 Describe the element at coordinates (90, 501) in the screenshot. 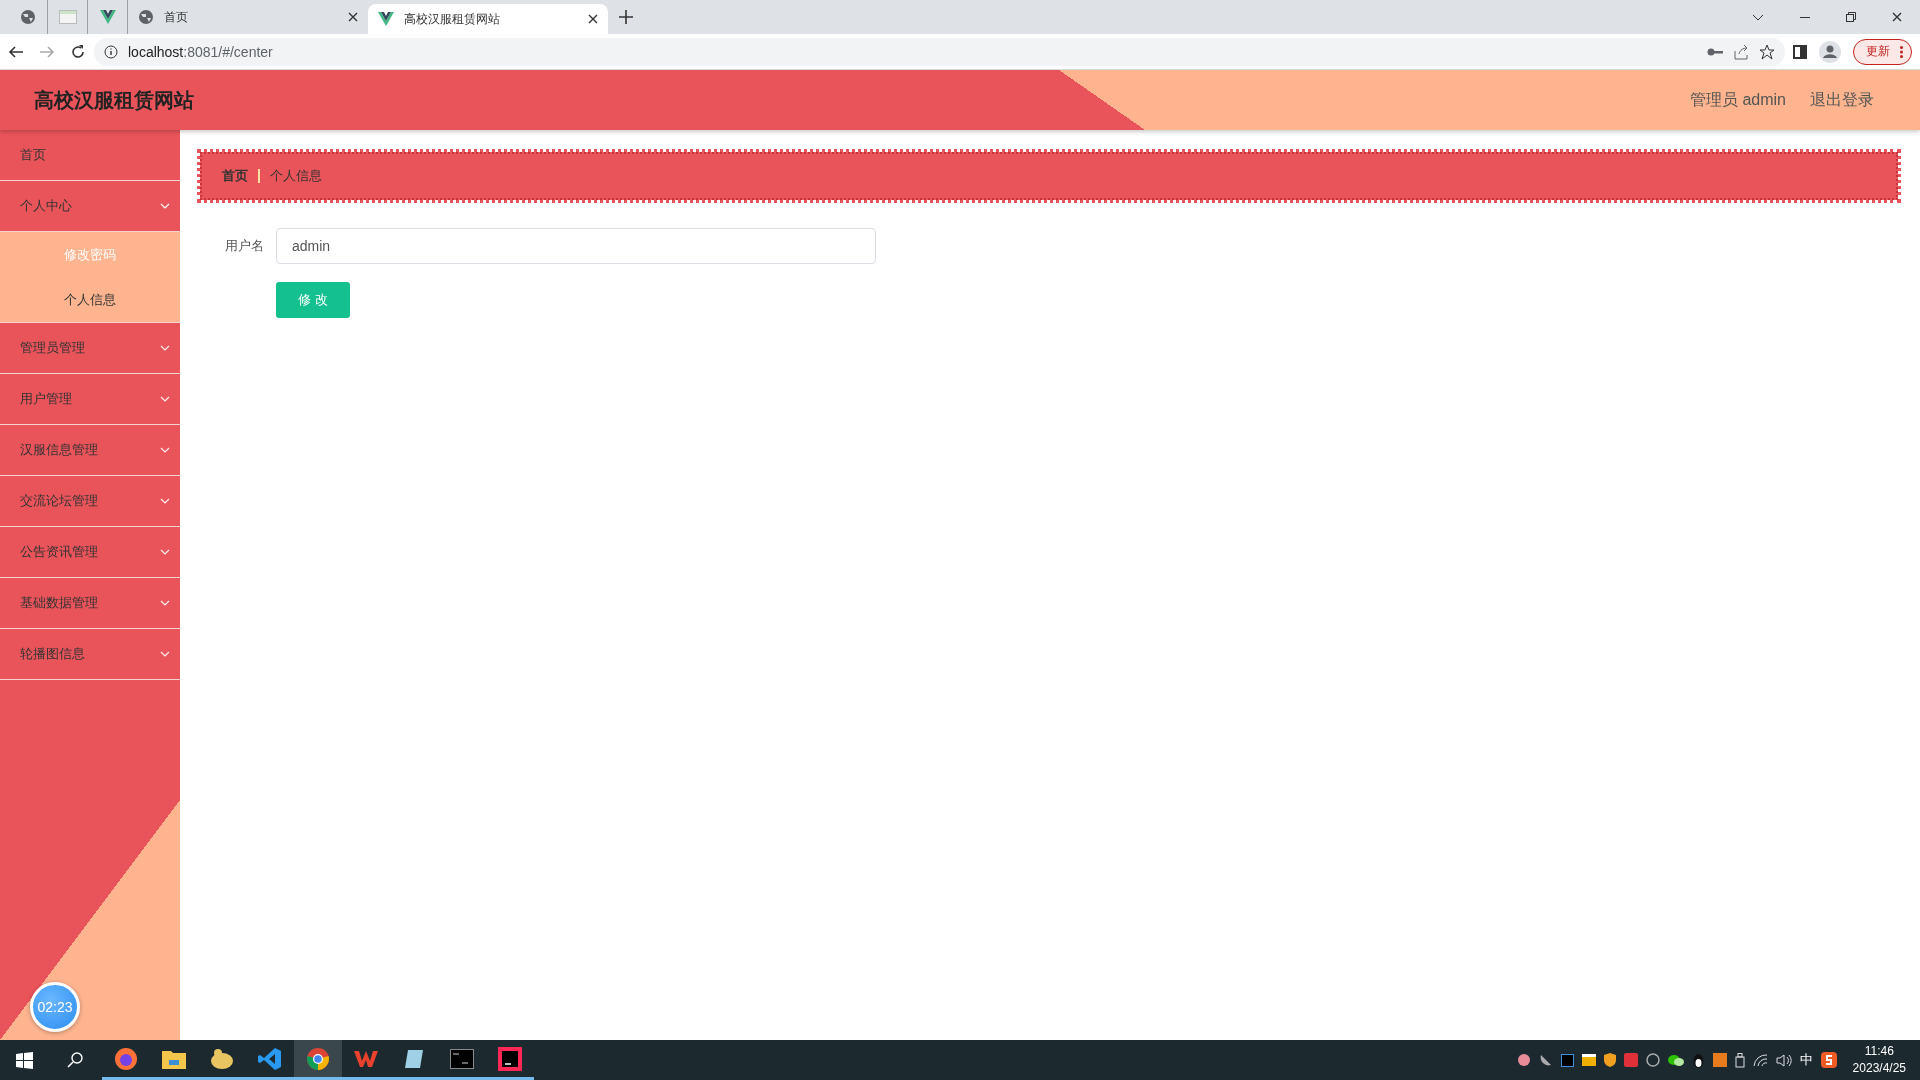

I see `sidebar-item: 交流论坛管理` at that location.